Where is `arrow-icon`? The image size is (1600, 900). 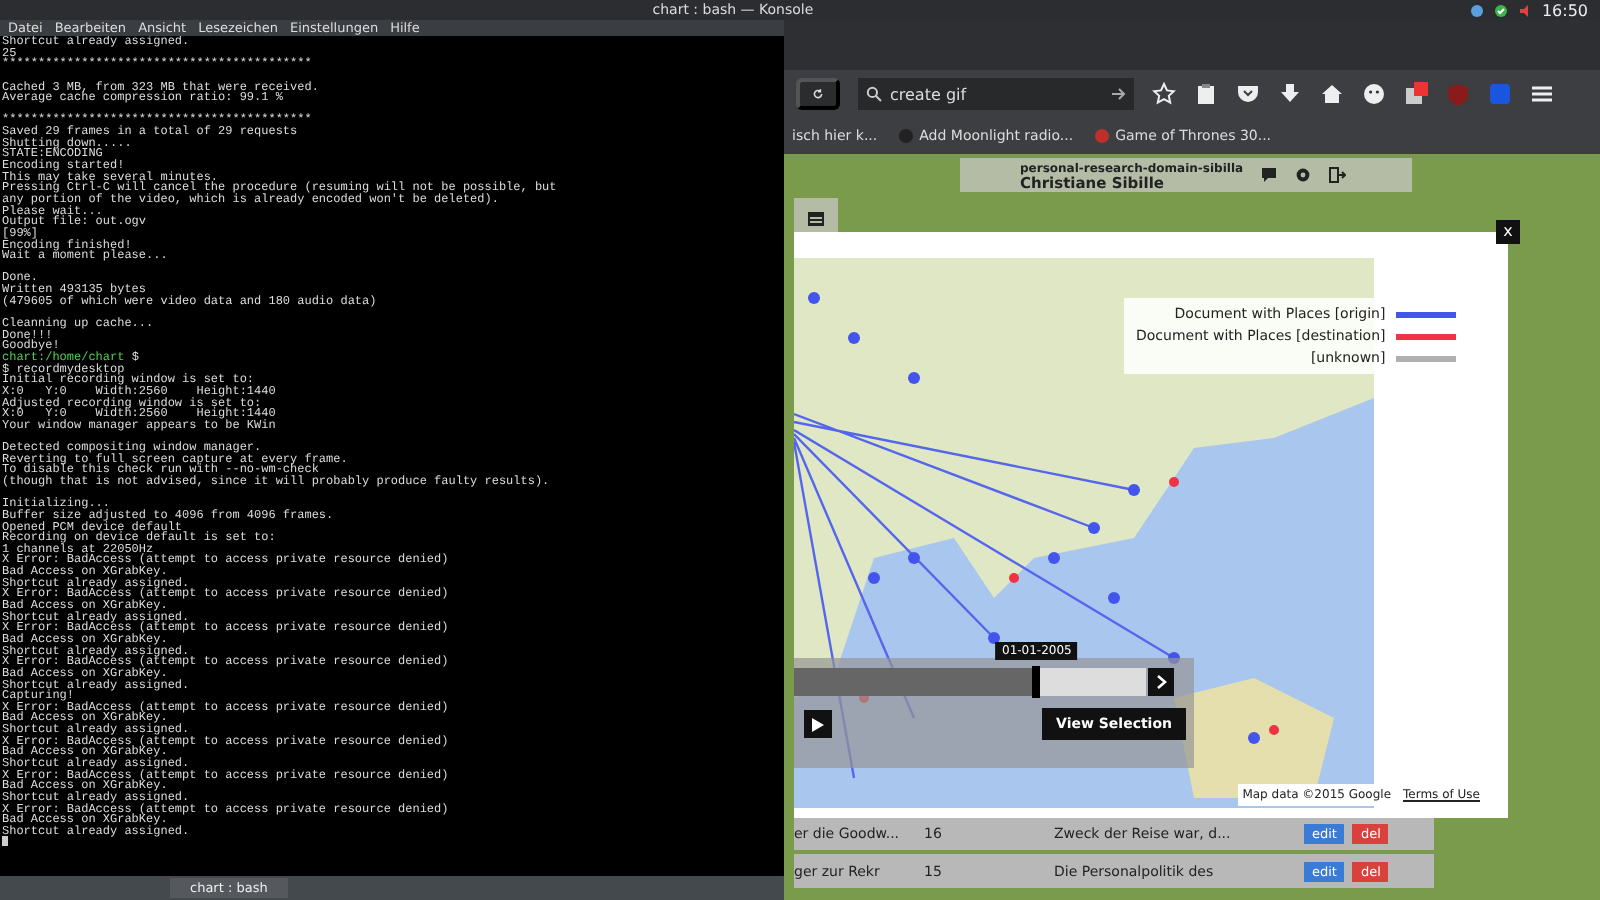 arrow-icon is located at coordinates (1118, 94).